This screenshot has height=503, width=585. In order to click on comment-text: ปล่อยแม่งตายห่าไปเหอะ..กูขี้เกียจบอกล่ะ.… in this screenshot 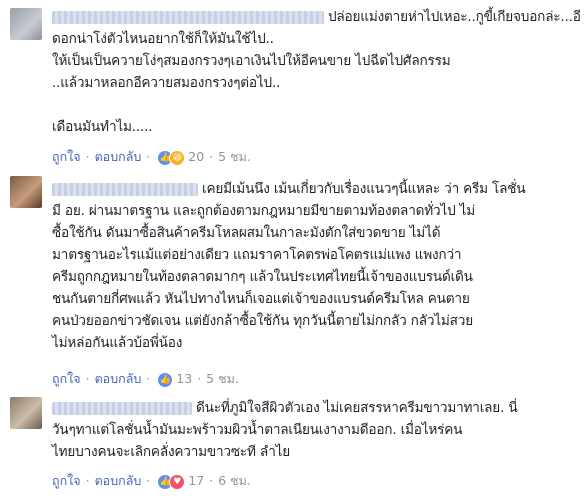, I will do `click(454, 17)`.